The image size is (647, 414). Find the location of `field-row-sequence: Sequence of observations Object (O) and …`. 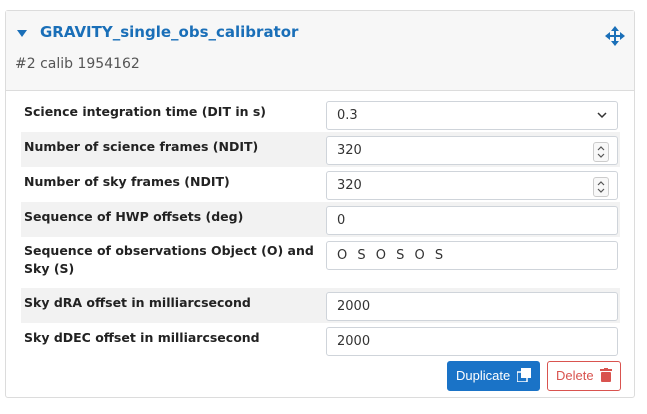

field-row-sequence: Sequence of observations Object (O) and … is located at coordinates (320, 261).